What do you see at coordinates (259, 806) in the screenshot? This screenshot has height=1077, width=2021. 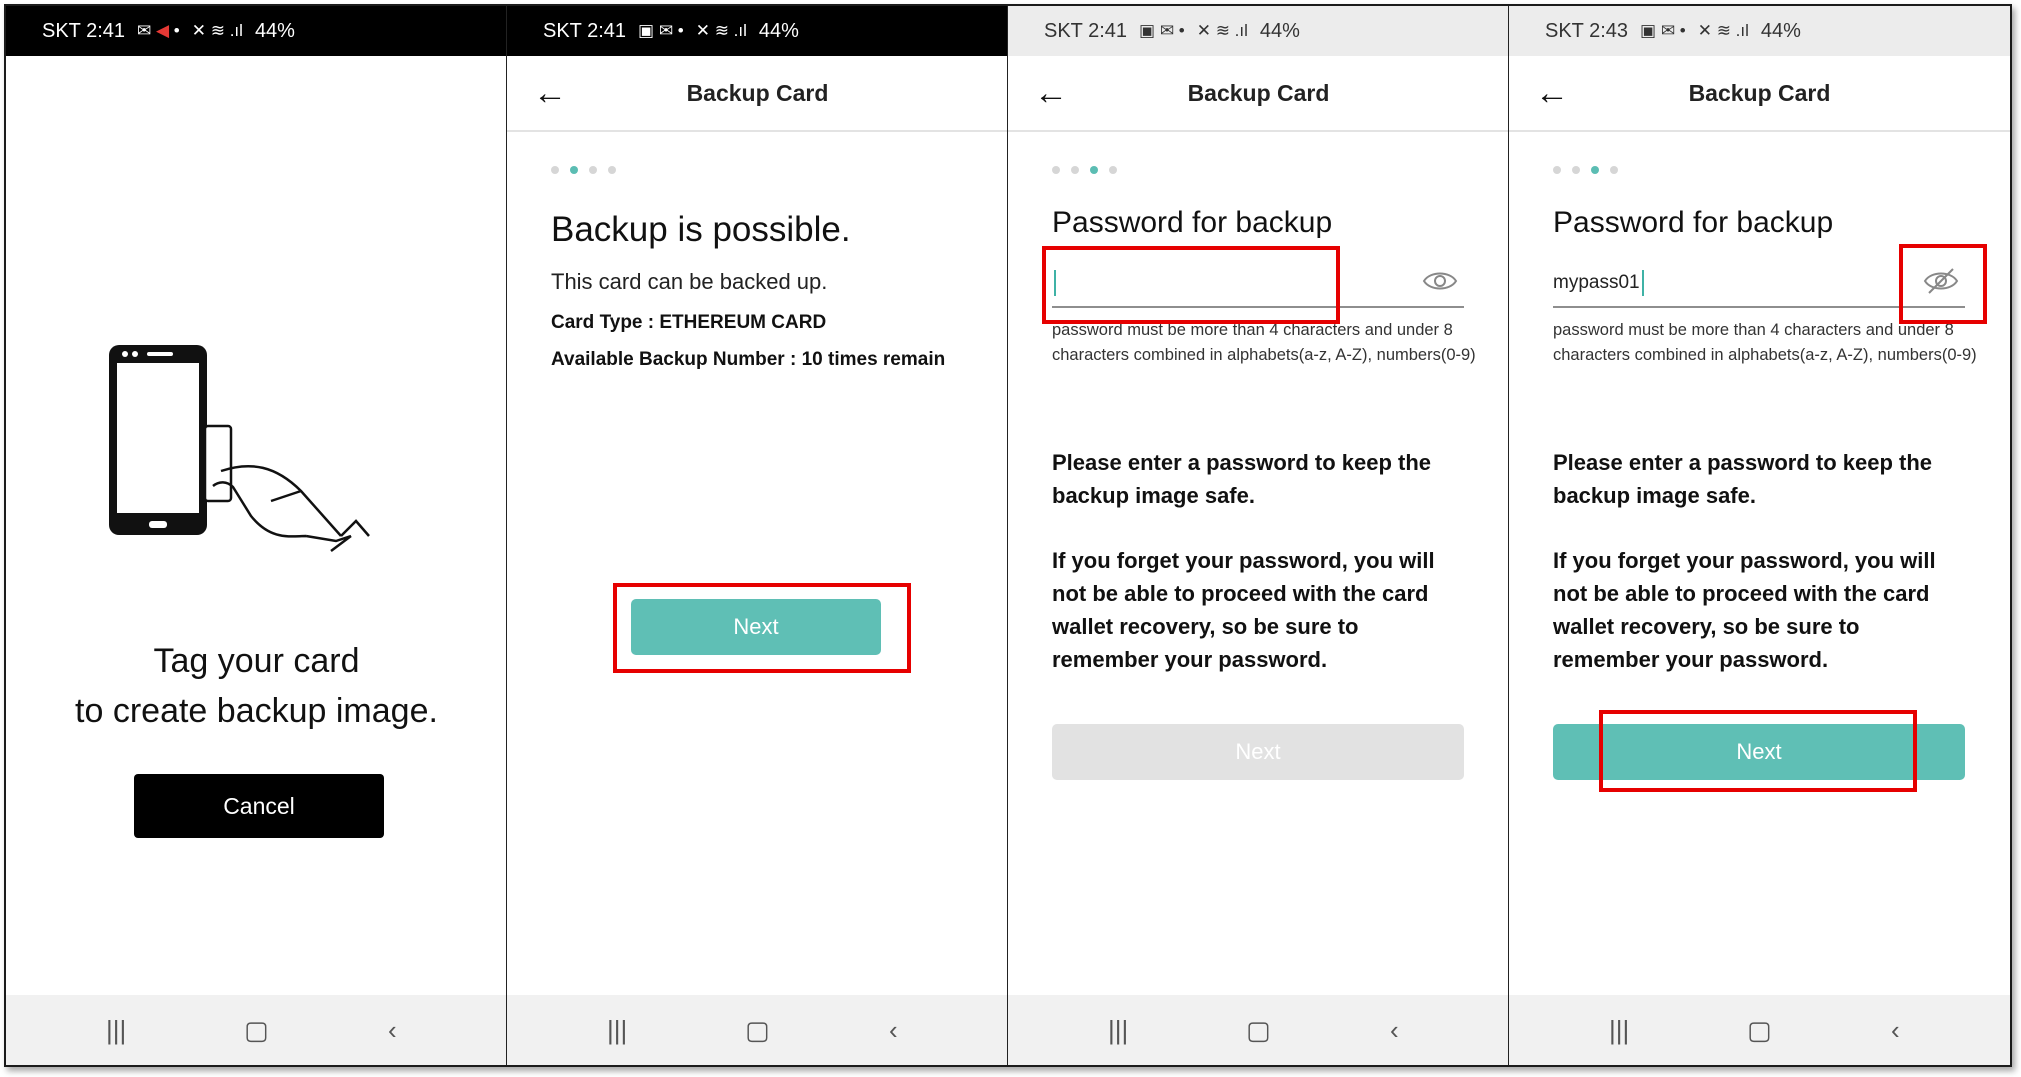 I see `cancel-button: Cancel` at bounding box center [259, 806].